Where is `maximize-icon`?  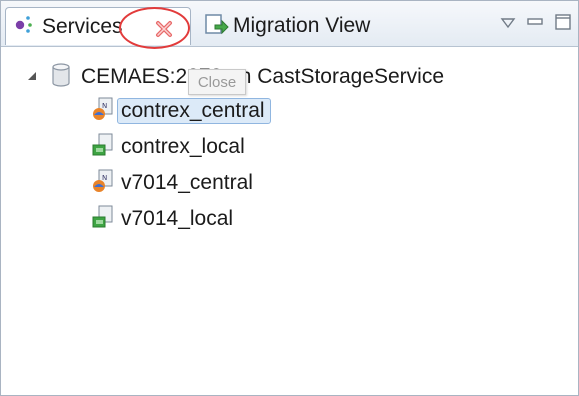
maximize-icon is located at coordinates (563, 24).